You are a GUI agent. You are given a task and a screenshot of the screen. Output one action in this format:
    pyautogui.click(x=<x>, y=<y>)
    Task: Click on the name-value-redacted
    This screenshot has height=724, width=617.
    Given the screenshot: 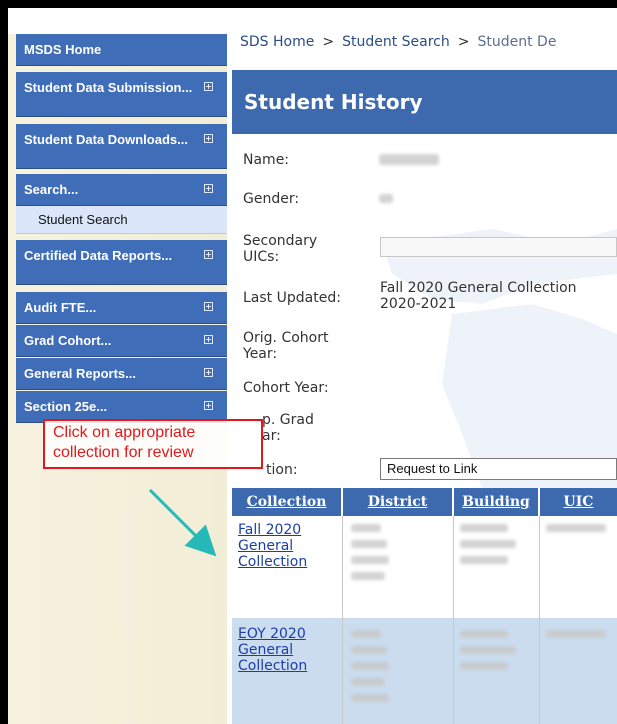 What is the action you would take?
    pyautogui.click(x=409, y=159)
    